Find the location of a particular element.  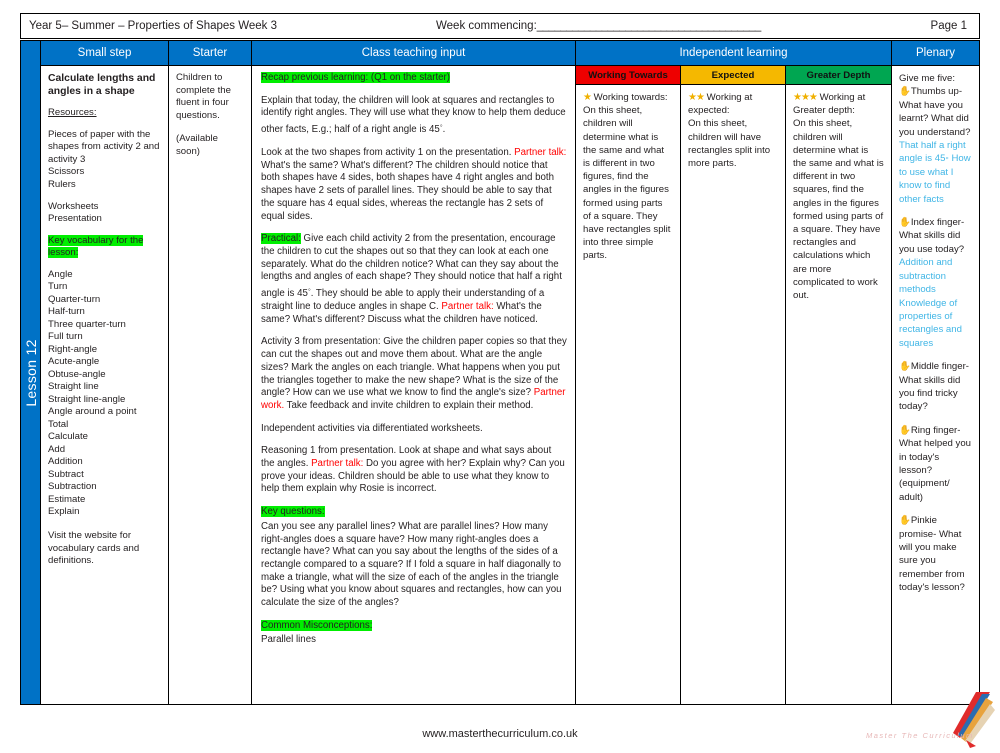

key-vocabulary-heading: Key vocabulary for the lesson: is located at coordinates (96, 246).